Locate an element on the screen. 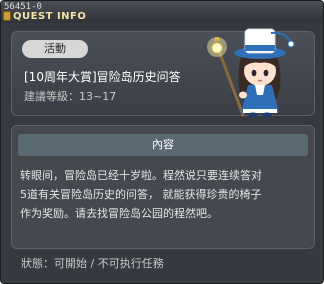 The image size is (324, 284). recommended-level: 建議等級：13~17 is located at coordinates (70, 96).